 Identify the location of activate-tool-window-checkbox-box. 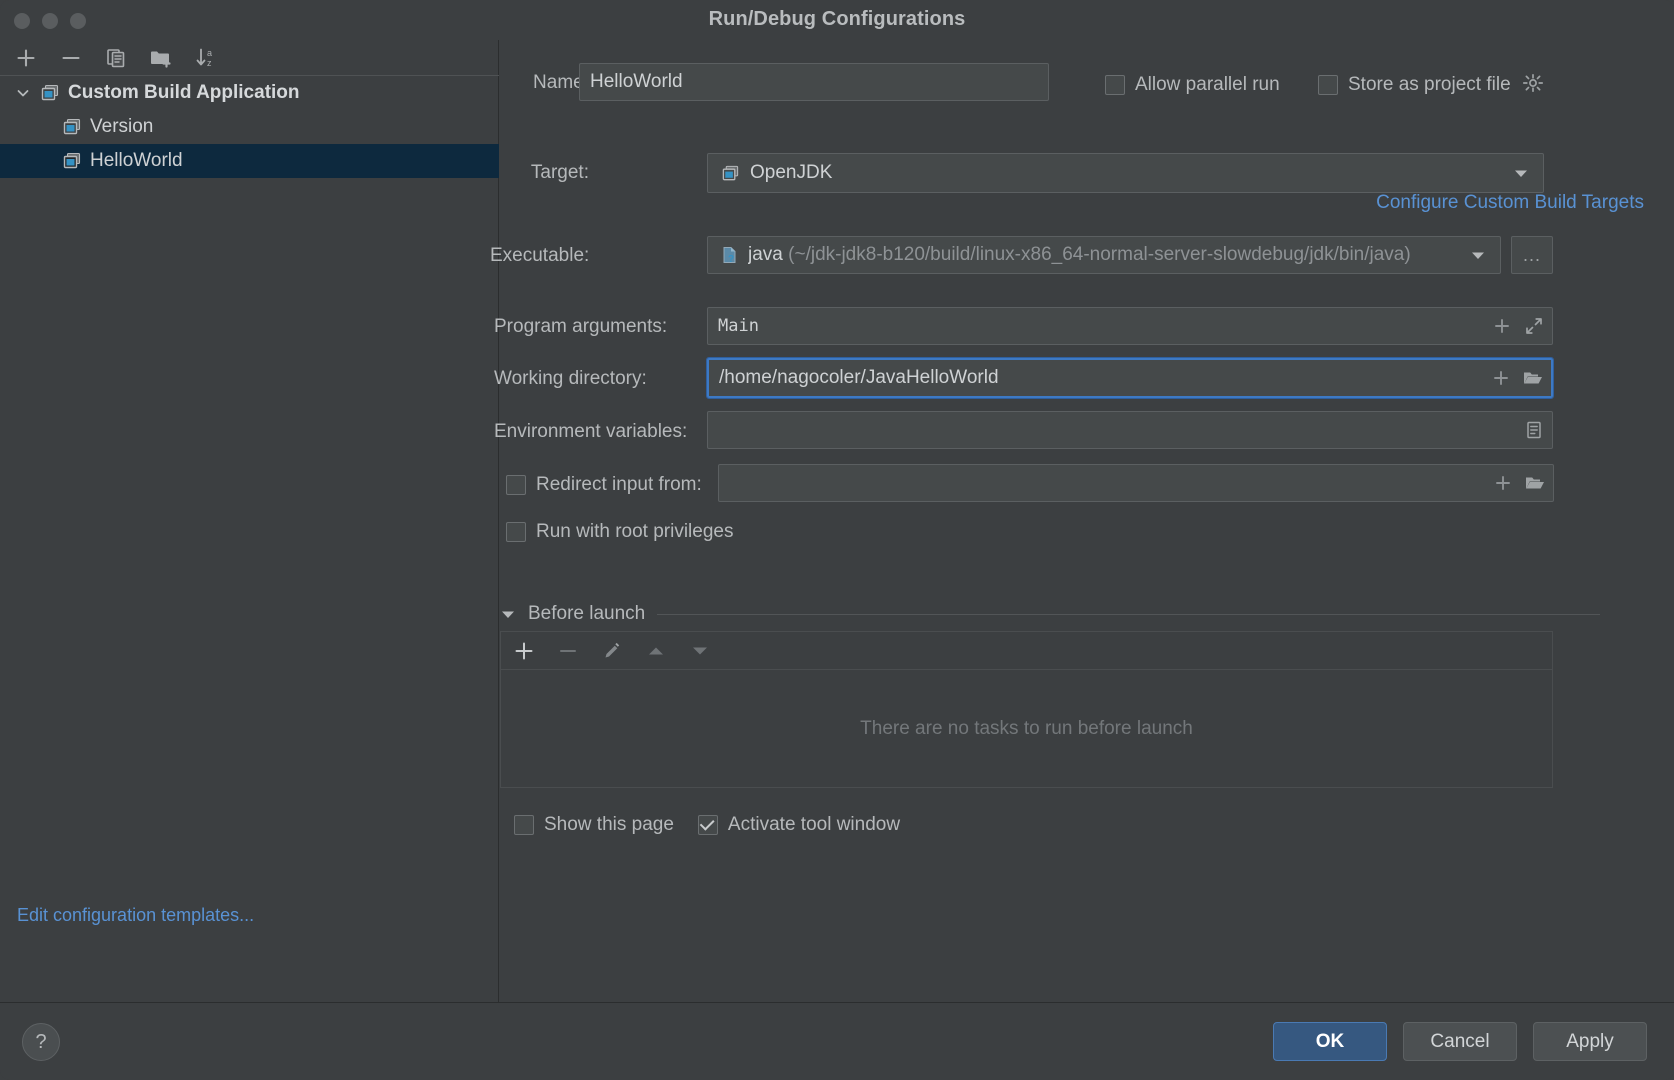
(707, 825).